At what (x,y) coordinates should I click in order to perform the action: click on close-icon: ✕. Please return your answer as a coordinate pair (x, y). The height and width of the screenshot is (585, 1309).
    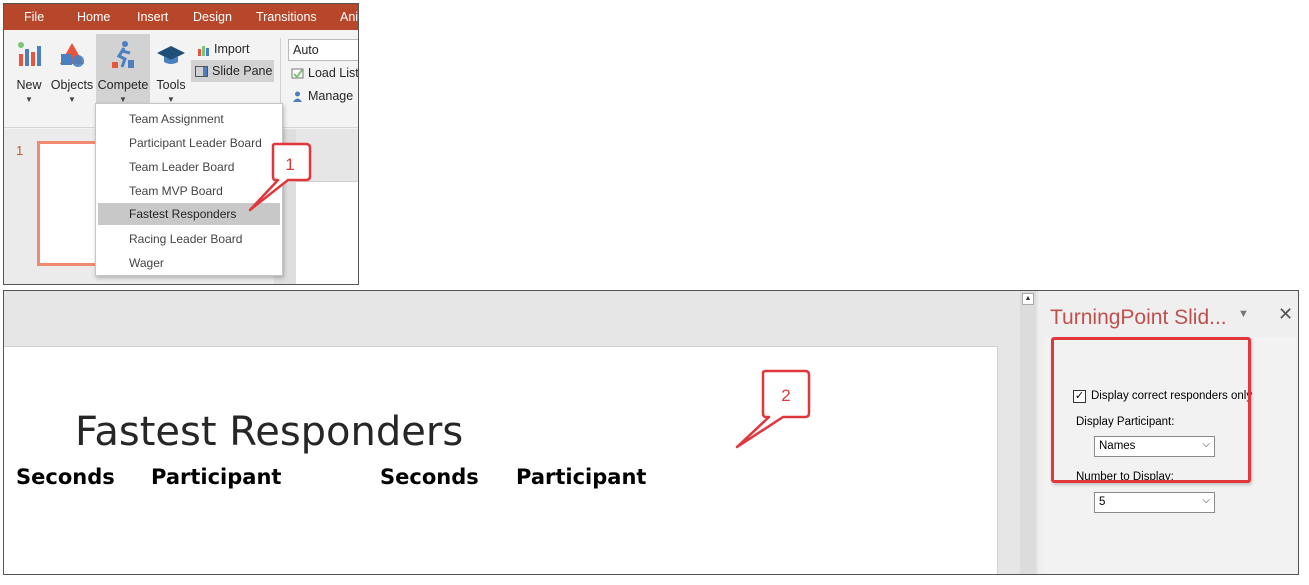
    Looking at the image, I should click on (1285, 314).